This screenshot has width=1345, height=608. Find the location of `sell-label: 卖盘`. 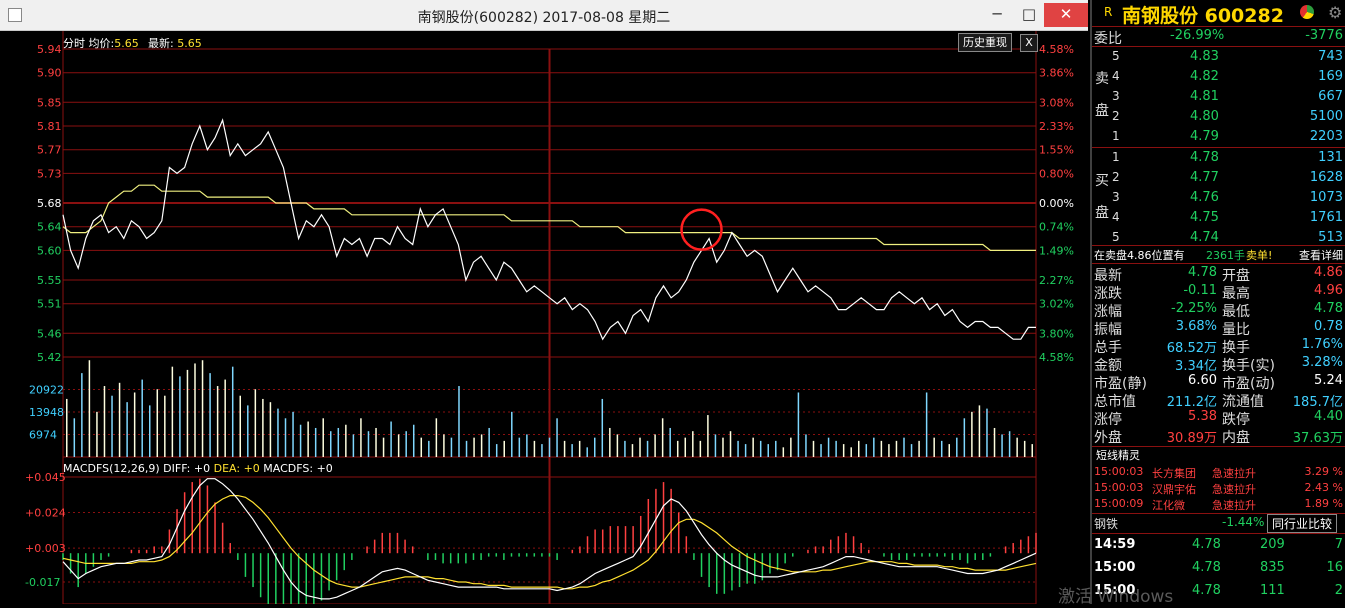

sell-label: 卖盘 is located at coordinates (1102, 95).